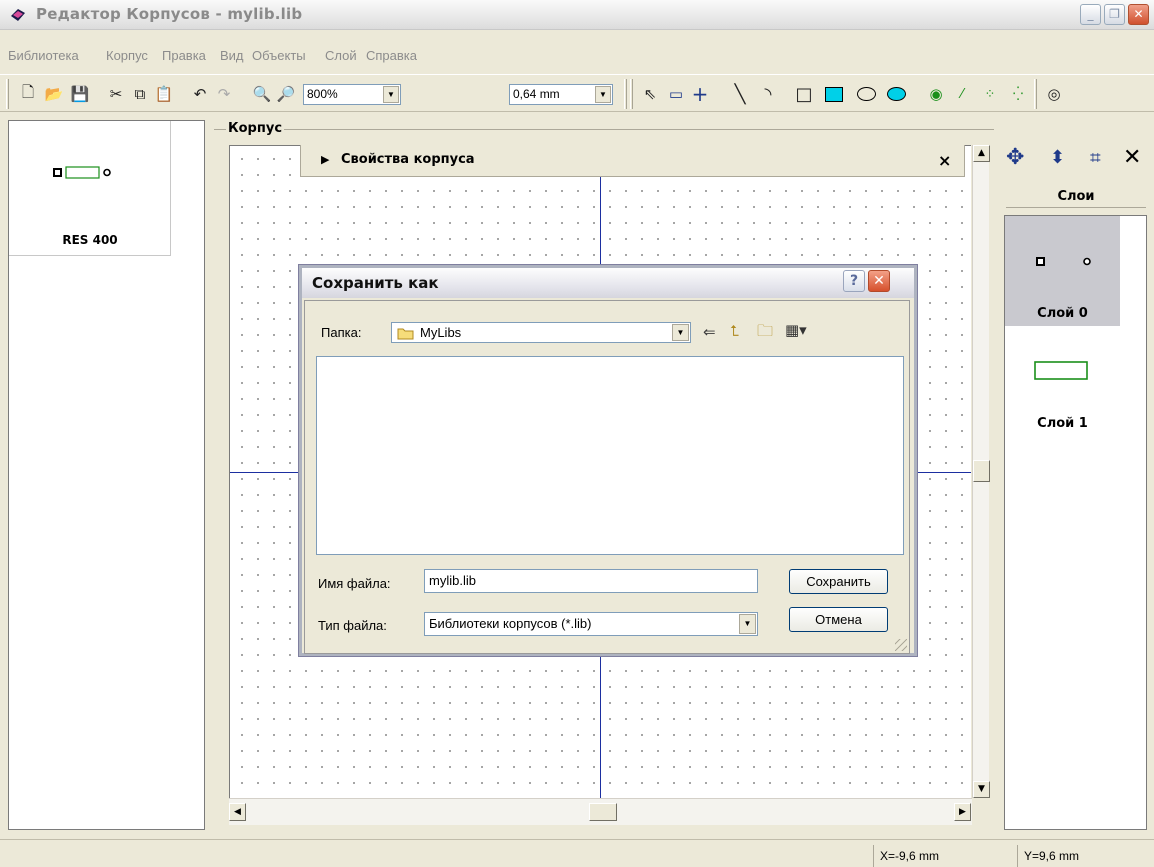 The width and height of the screenshot is (1154, 867). What do you see at coordinates (796, 330) in the screenshot?
I see `view-menu-icon: ▦▾` at bounding box center [796, 330].